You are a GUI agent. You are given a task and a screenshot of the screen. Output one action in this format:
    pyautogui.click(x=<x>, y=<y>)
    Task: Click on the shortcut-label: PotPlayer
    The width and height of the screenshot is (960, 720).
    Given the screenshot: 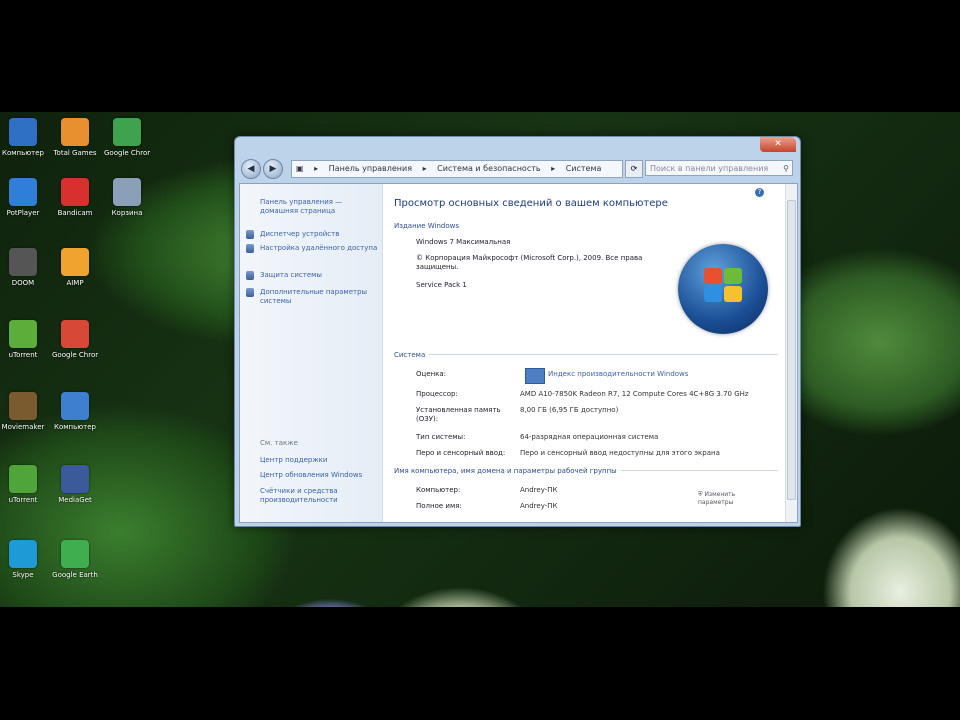 What is the action you would take?
    pyautogui.click(x=23, y=213)
    